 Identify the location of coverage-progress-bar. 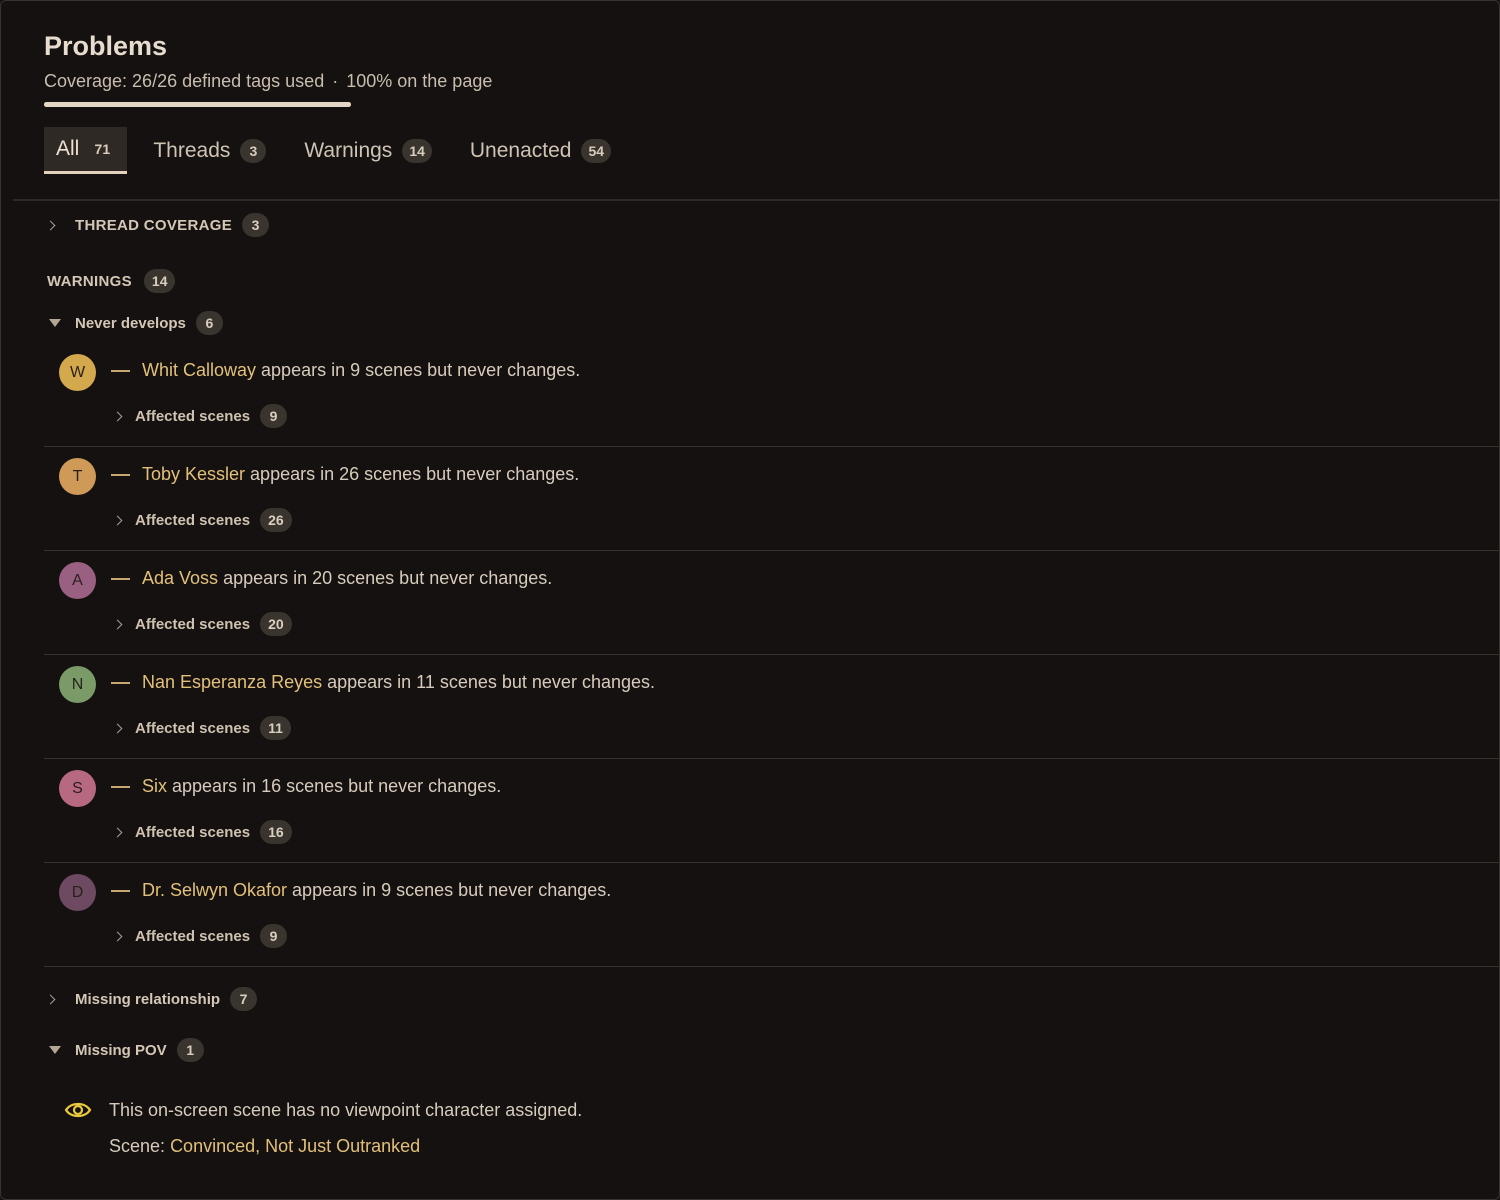
(197, 104).